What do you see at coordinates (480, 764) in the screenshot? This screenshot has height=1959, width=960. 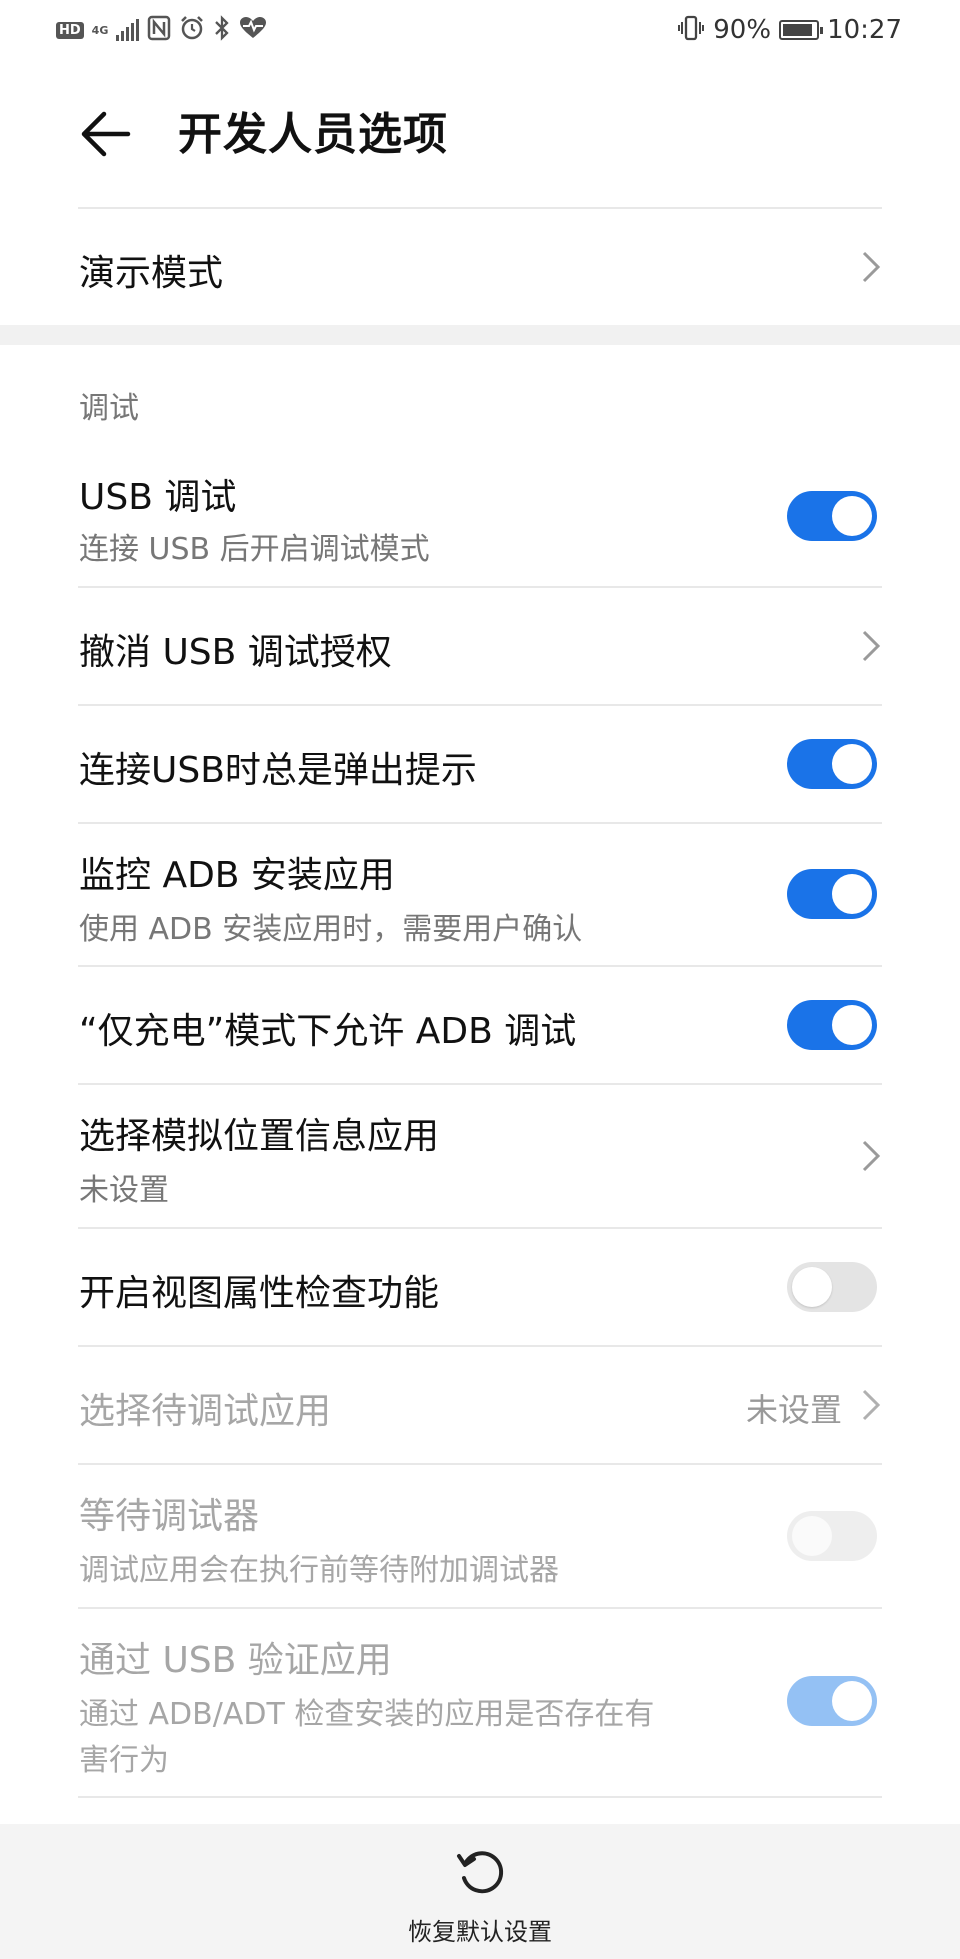 I see `settings-row-usb-prompt: 连接USB时总是弹出提示` at bounding box center [480, 764].